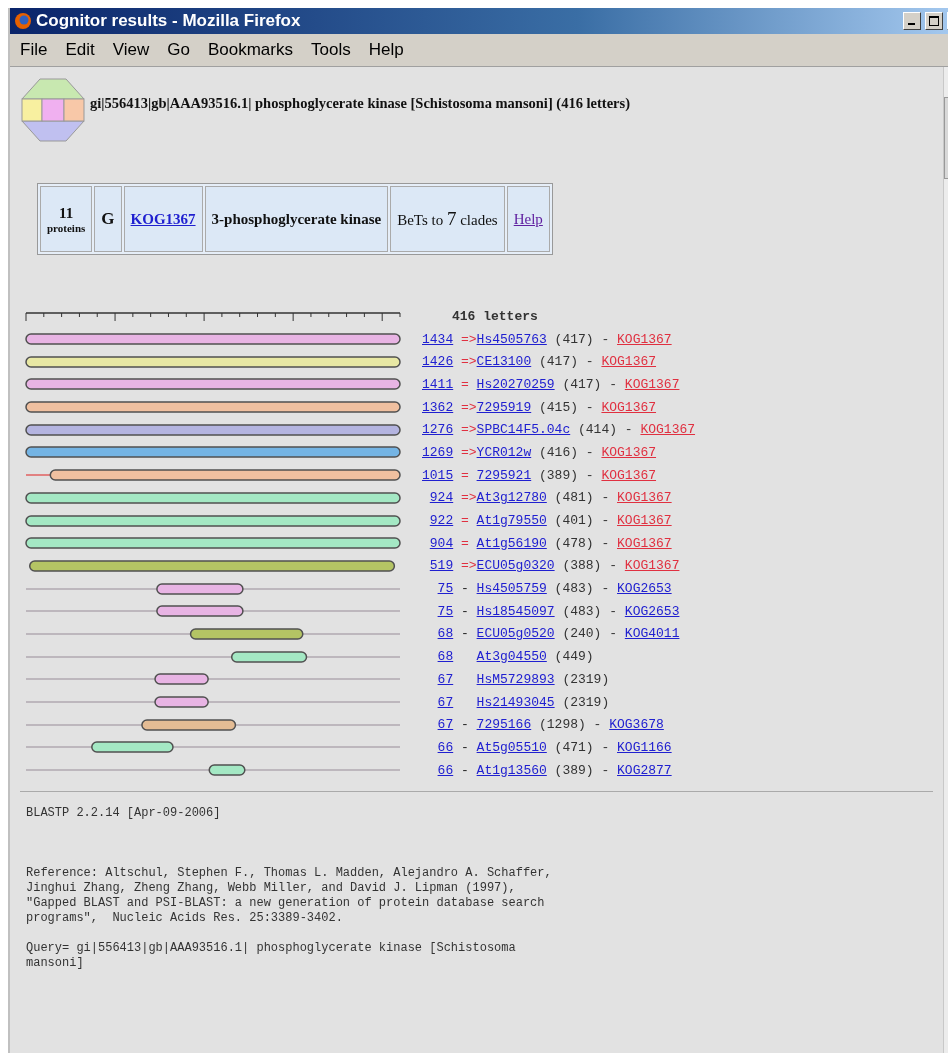 Image resolution: width=948 pixels, height=1053 pixels. I want to click on kog-link: KOG4011, so click(652, 634).